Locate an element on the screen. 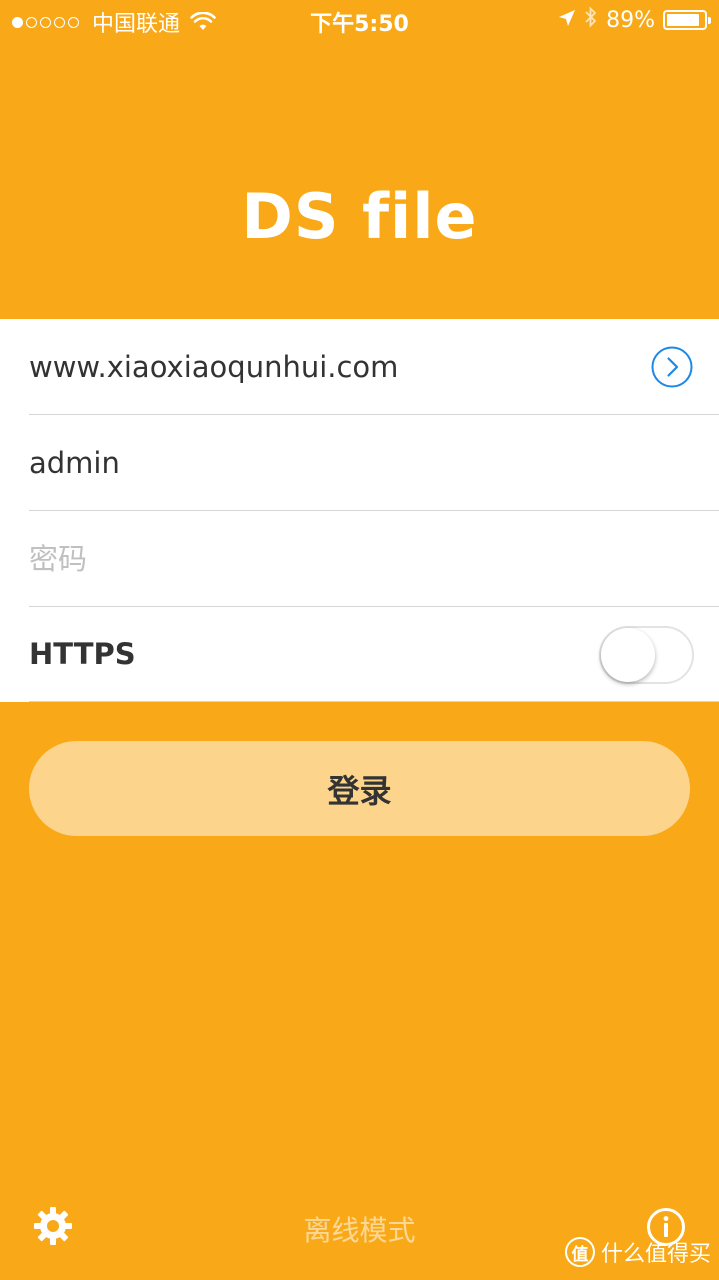 The height and width of the screenshot is (1280, 719). bluetooth-icon is located at coordinates (591, 20).